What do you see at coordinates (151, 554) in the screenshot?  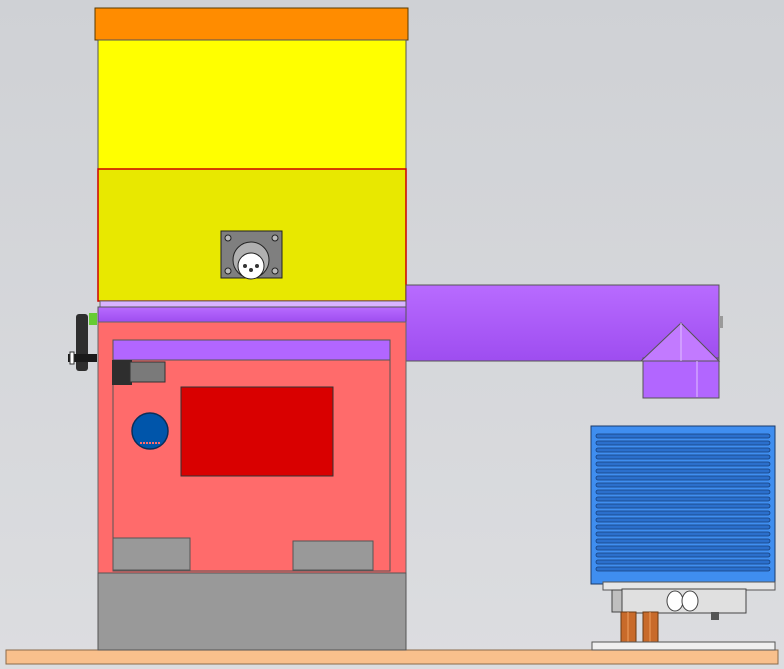 I see `pad-left` at bounding box center [151, 554].